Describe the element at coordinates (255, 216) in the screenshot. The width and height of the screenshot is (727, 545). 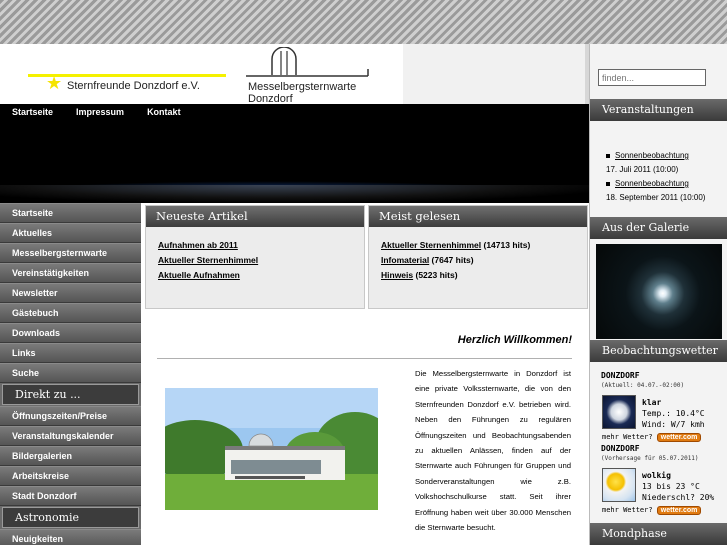
I see `newest-articles-title: Neueste Artikel` at that location.